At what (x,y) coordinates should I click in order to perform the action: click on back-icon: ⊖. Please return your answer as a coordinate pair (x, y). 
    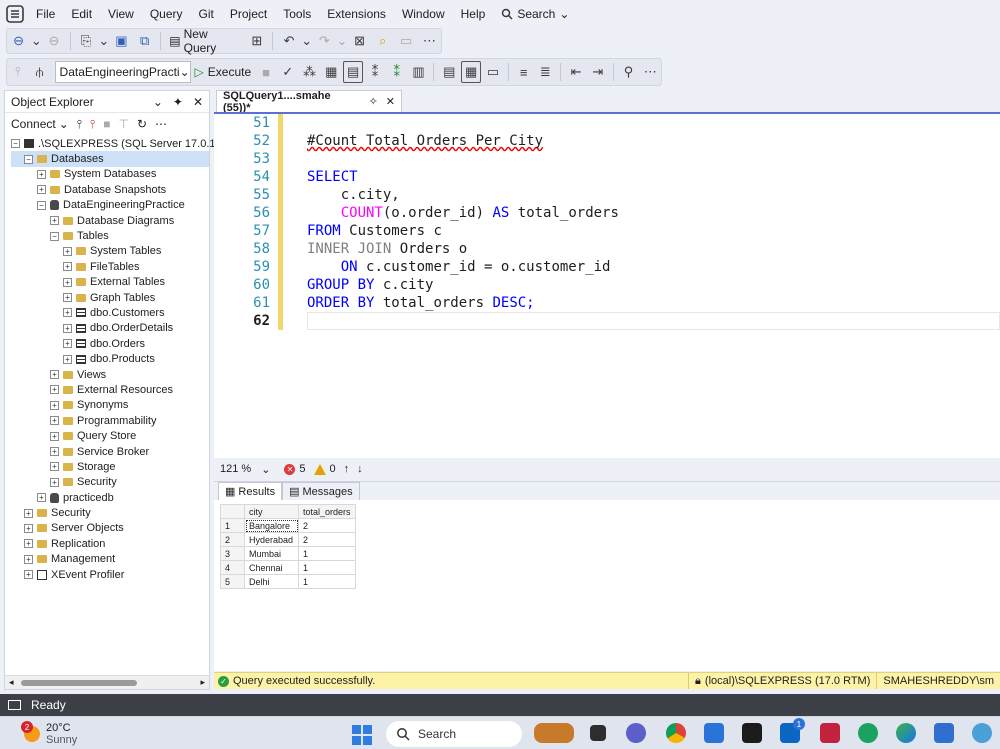
    Looking at the image, I should click on (18, 41).